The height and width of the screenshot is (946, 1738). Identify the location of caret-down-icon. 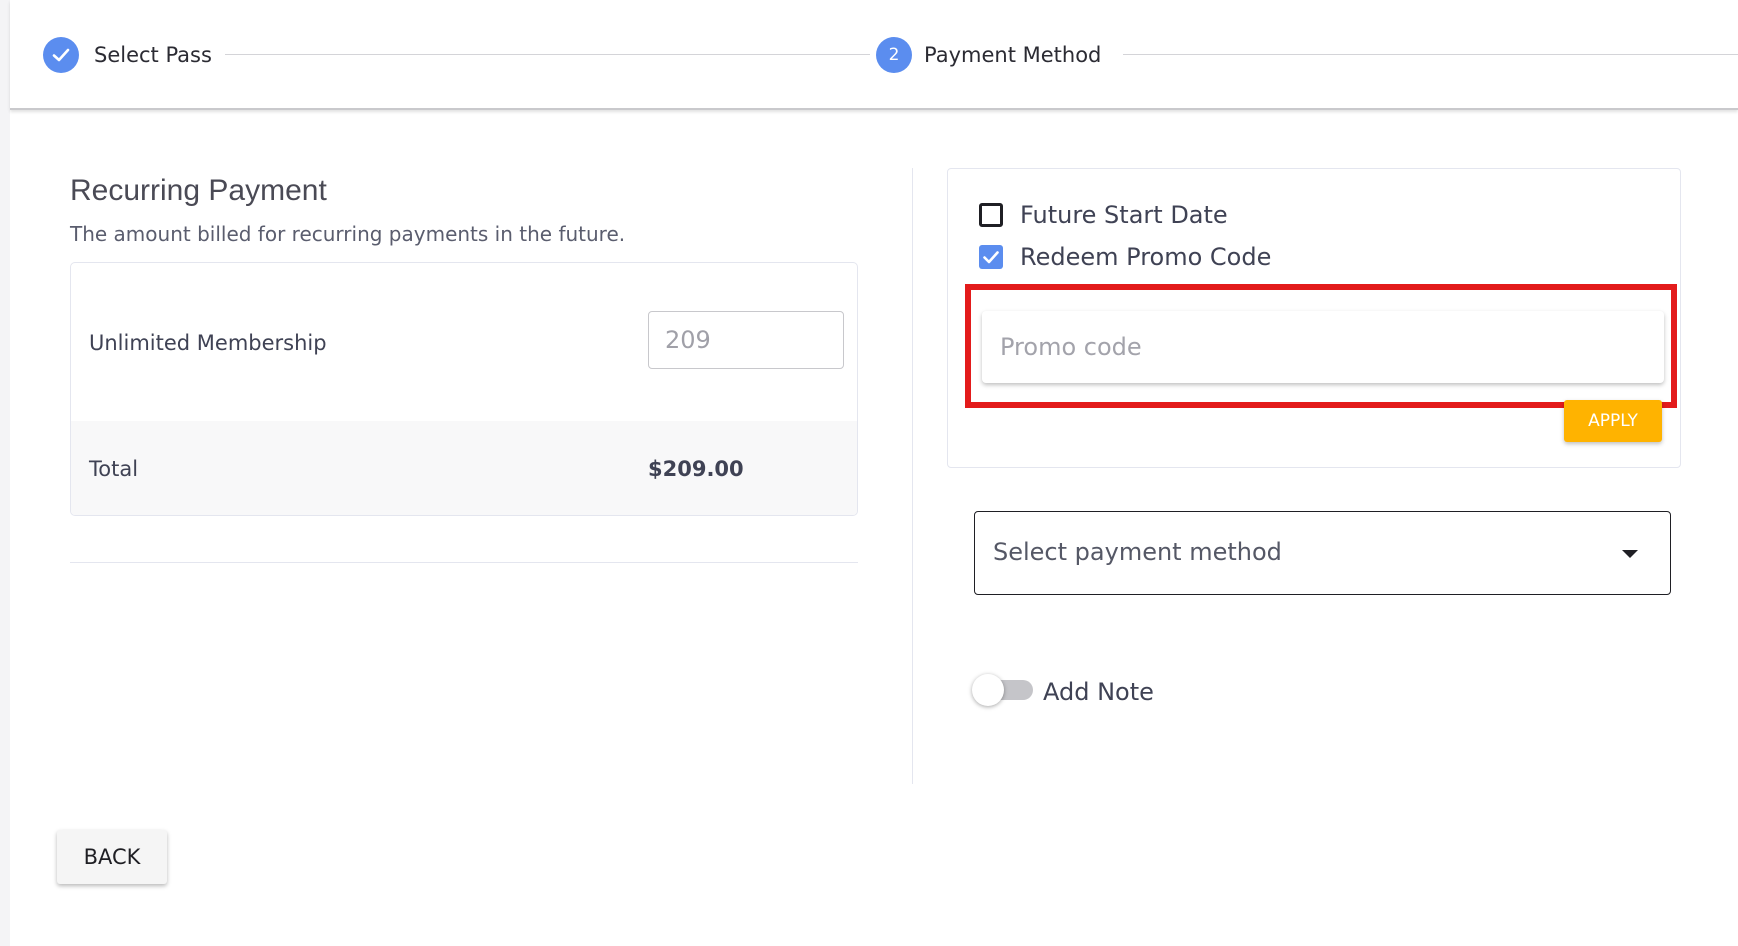
(1630, 554).